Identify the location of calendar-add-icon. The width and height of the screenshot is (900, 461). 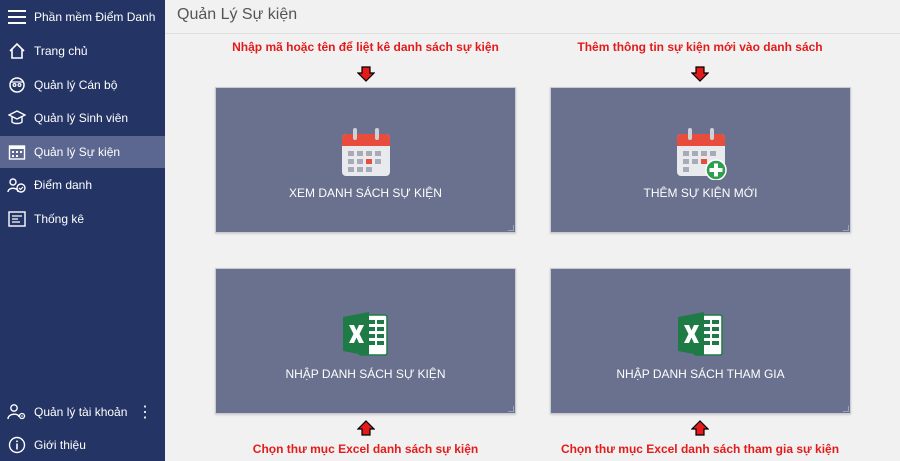
(701, 154).